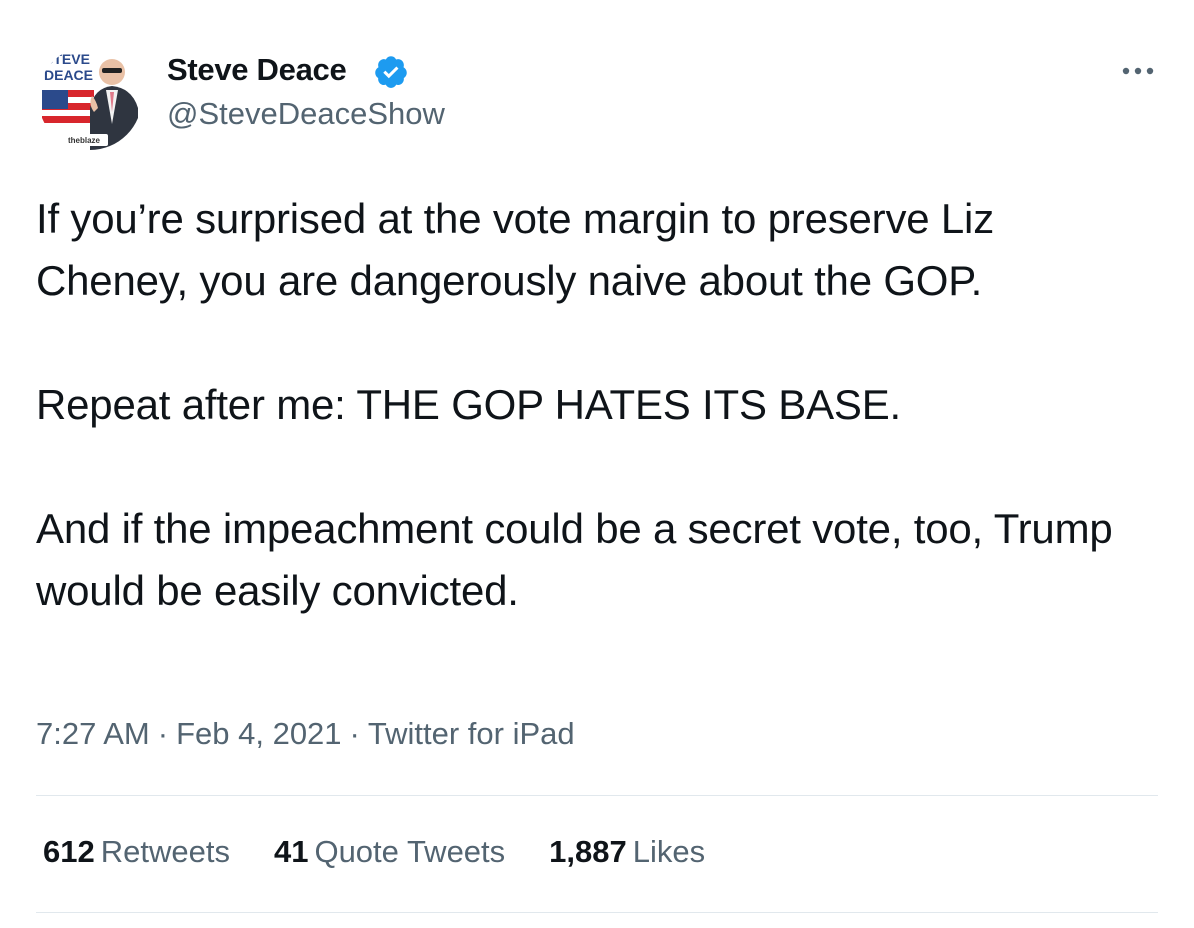 This screenshot has width=1194, height=928. I want to click on quote-tweets-stat: 41 Quote Tweets, so click(389, 852).